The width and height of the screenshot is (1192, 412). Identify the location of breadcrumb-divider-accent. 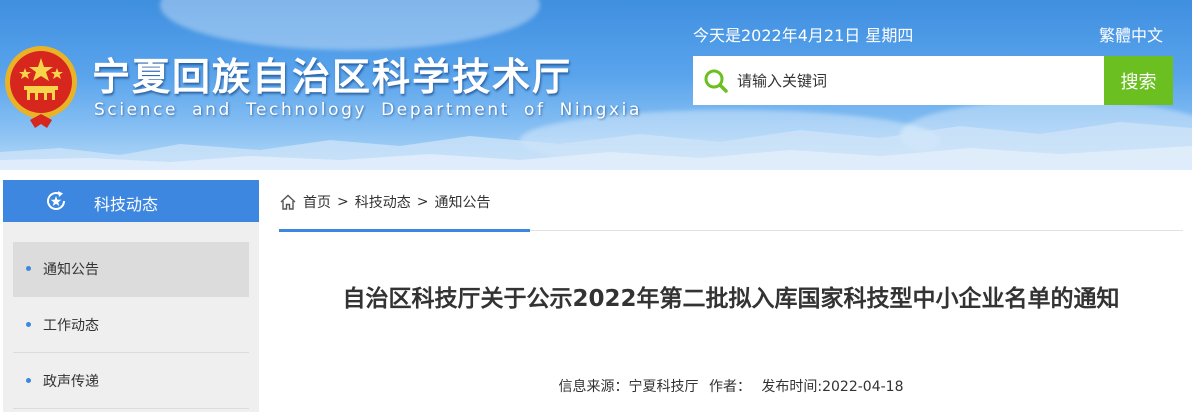
(404, 230).